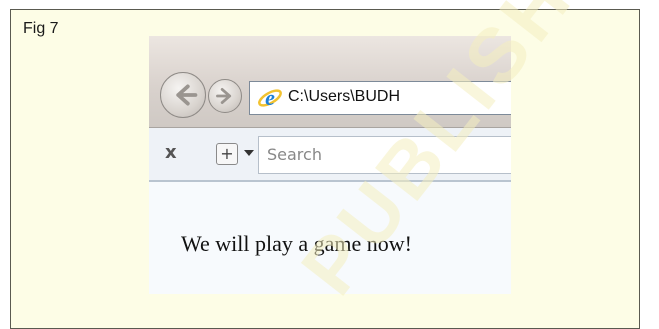 This screenshot has width=659, height=329. Describe the element at coordinates (187, 95) in the screenshot. I see `back-arrow-icon` at that location.